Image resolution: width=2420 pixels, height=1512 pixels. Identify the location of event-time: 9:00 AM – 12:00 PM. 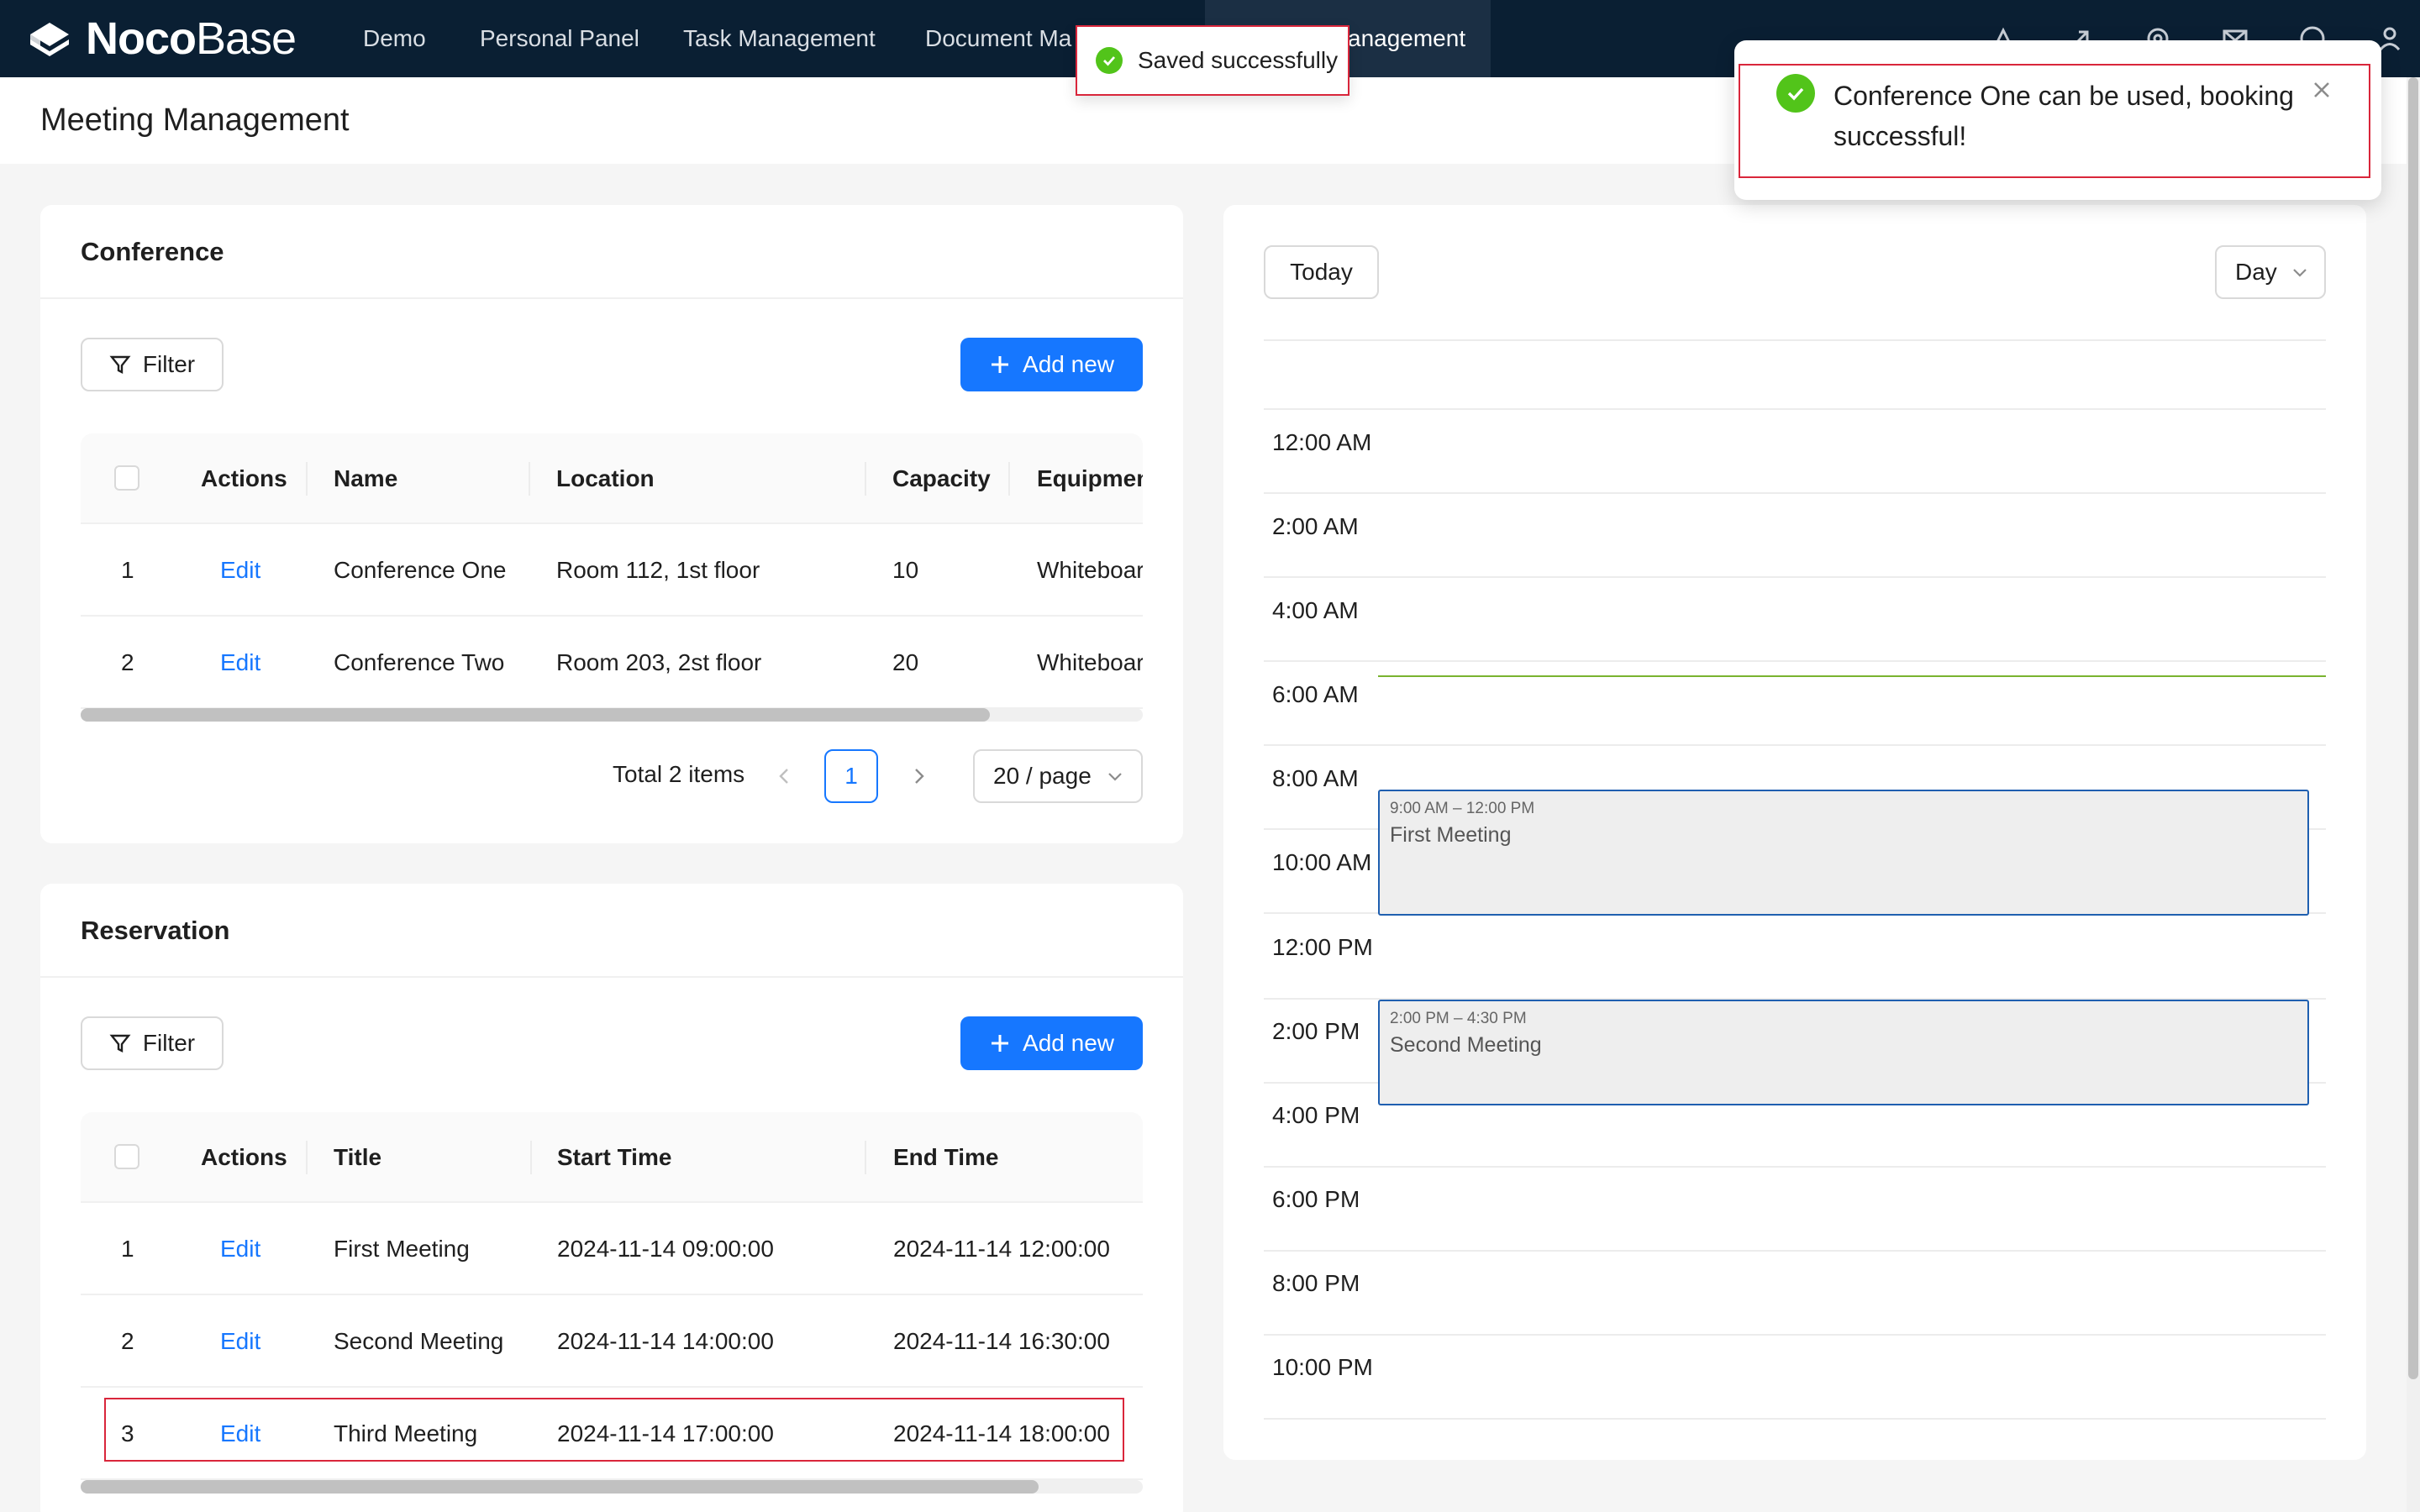
(1463, 808).